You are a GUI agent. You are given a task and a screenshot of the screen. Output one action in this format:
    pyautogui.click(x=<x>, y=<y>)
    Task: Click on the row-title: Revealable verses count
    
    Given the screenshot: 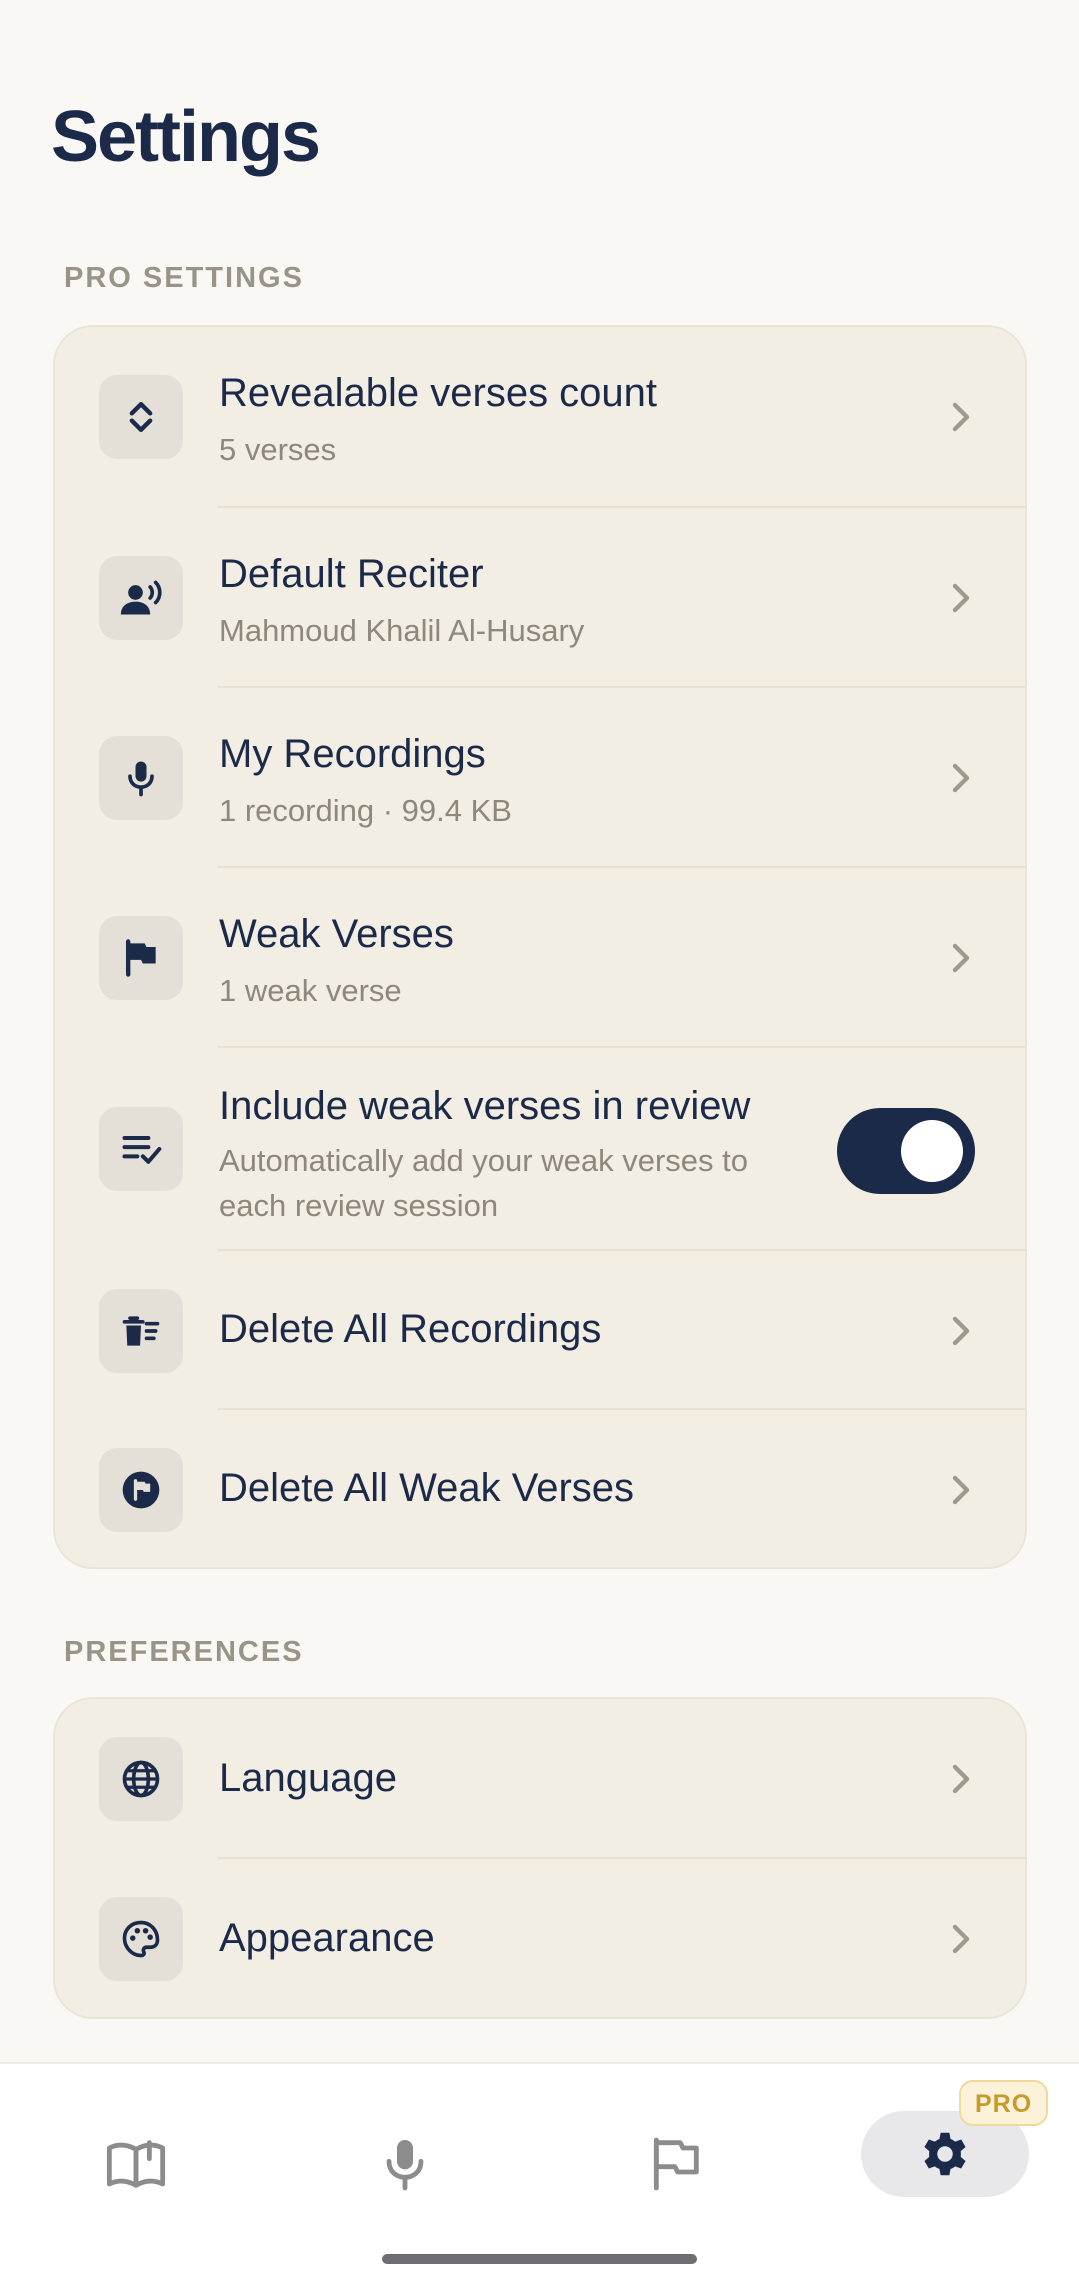 What is the action you would take?
    pyautogui.click(x=438, y=393)
    